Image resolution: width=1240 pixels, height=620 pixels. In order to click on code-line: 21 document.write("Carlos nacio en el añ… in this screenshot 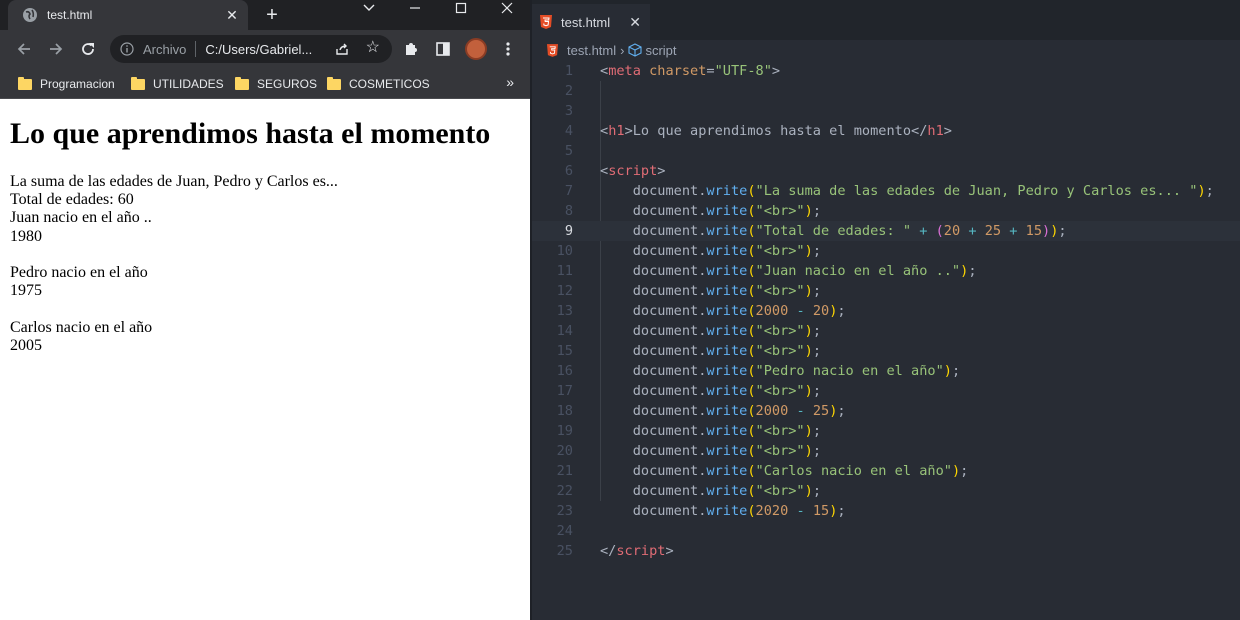, I will do `click(886, 471)`.